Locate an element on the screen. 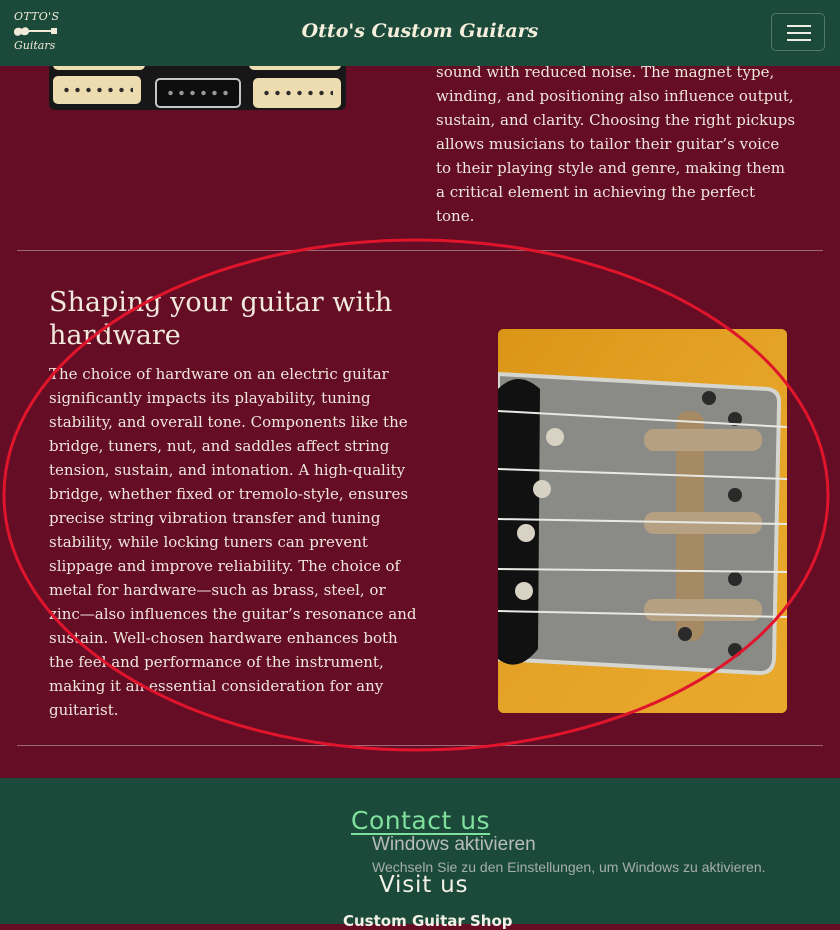  shop-name: Custom Guitar Shop is located at coordinates (428, 921).